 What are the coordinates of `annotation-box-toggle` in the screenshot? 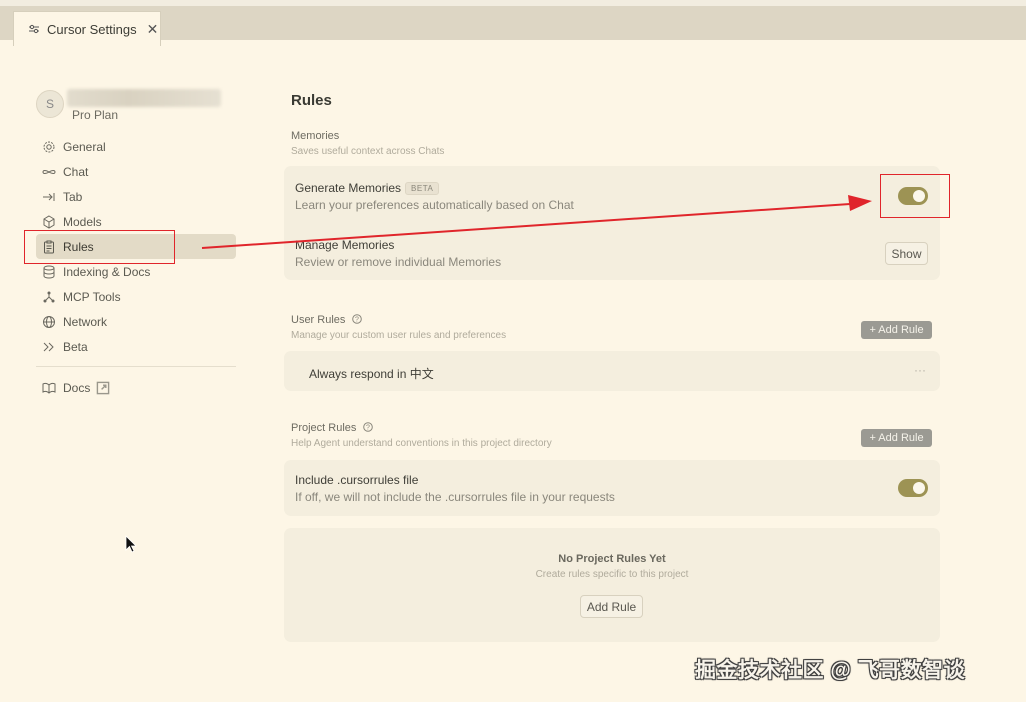 It's located at (915, 196).